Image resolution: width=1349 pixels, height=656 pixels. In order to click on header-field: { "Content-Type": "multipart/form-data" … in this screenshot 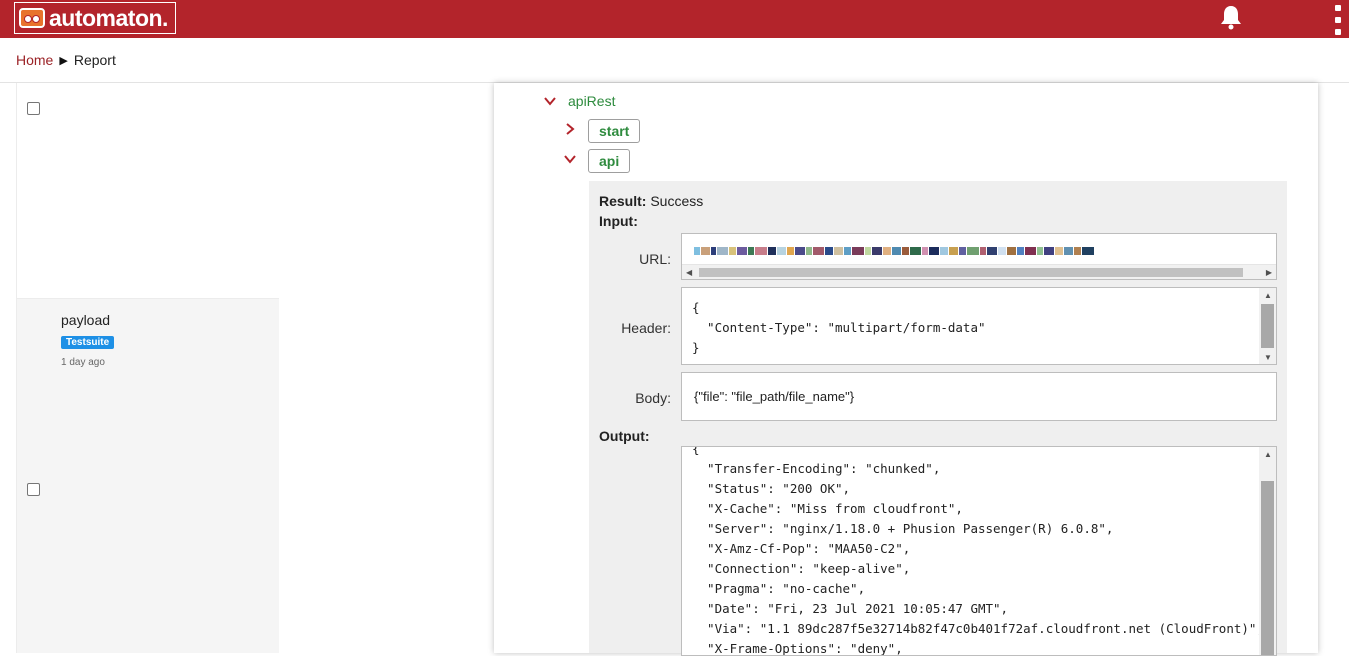, I will do `click(979, 326)`.